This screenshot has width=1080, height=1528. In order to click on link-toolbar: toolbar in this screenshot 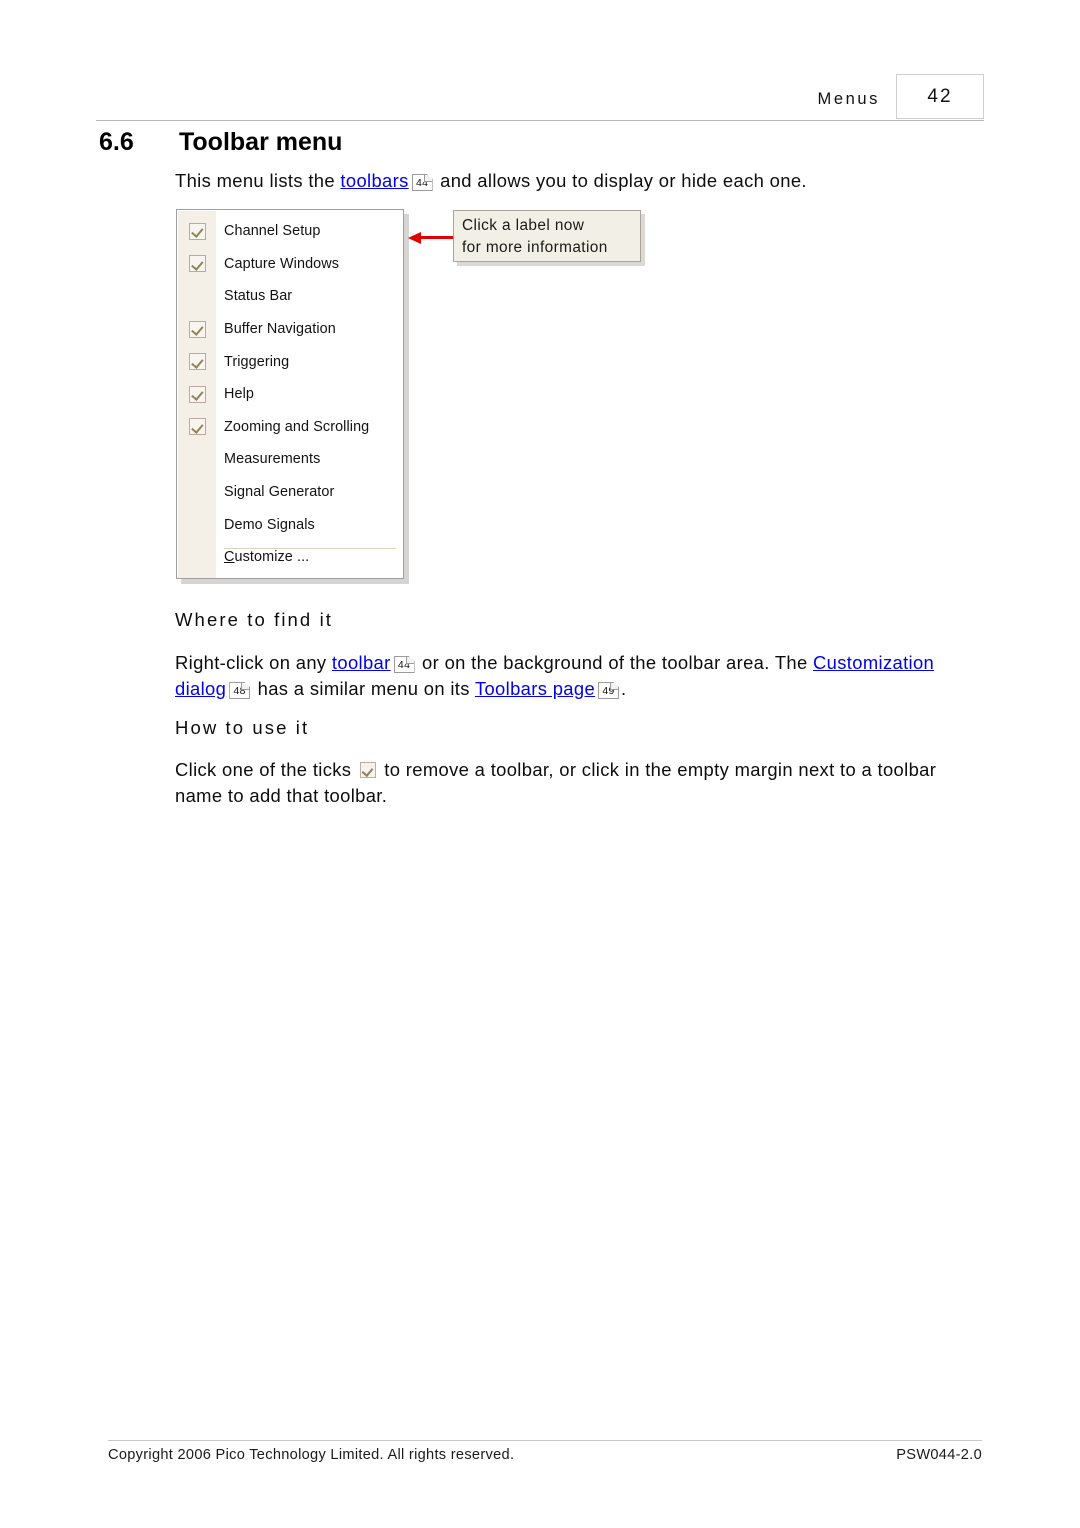, I will do `click(361, 662)`.